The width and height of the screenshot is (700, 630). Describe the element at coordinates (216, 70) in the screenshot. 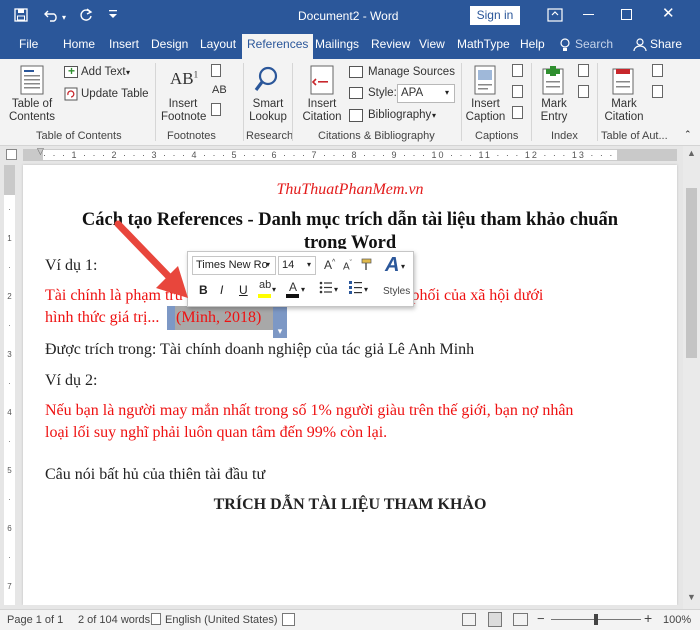

I see `insert-endnote-icon` at that location.